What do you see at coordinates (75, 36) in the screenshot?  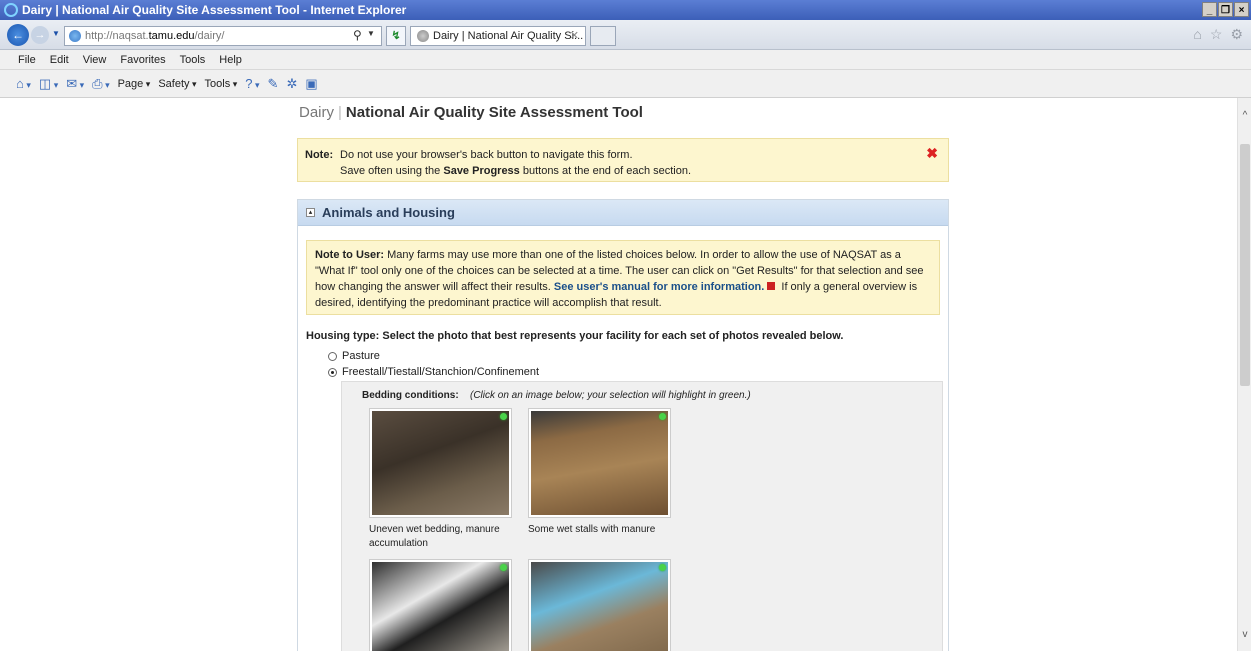 I see `site-globe-icon` at bounding box center [75, 36].